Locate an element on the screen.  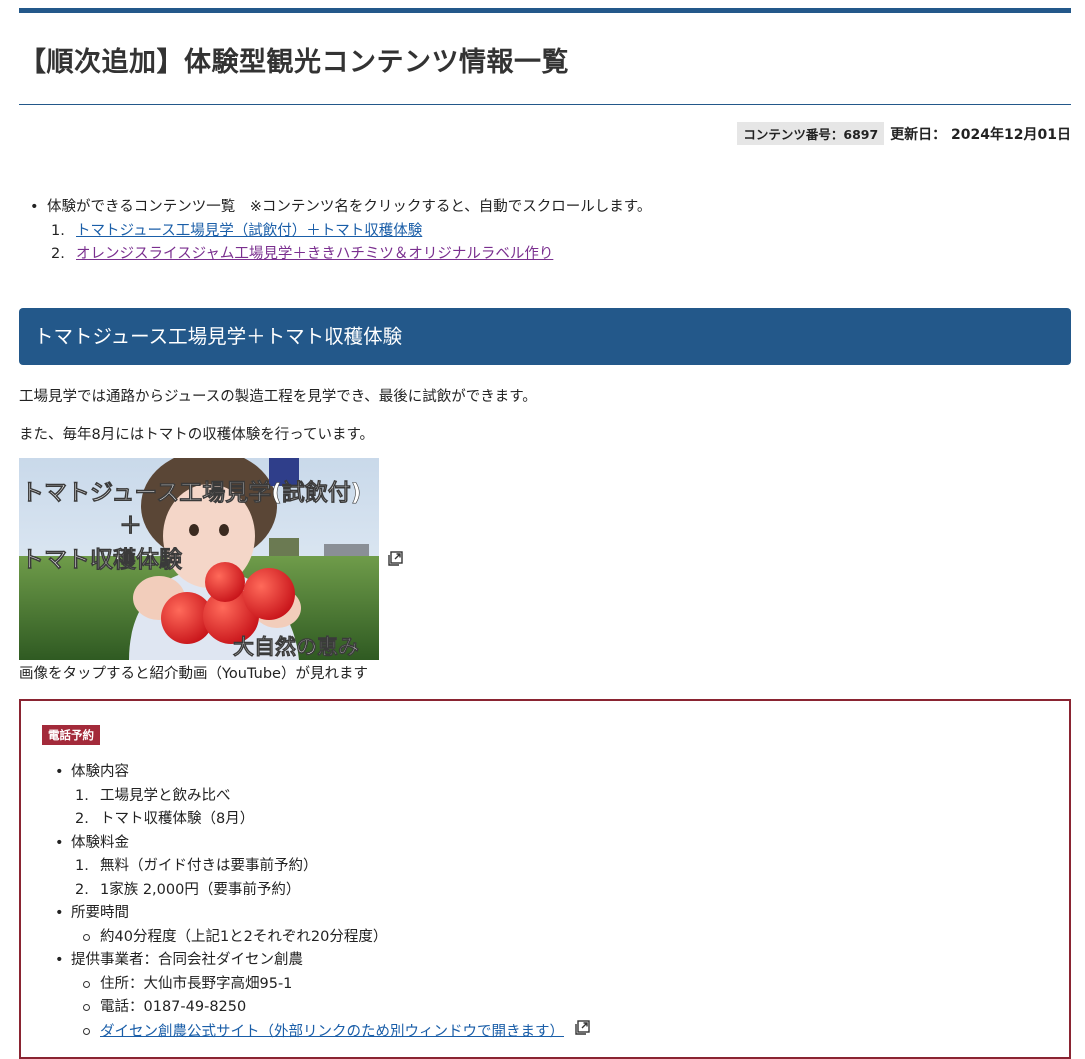
toc-item: 1. トマトジュース工場見学（試飲付）＋トマト収穫体験 is located at coordinates (237, 230).